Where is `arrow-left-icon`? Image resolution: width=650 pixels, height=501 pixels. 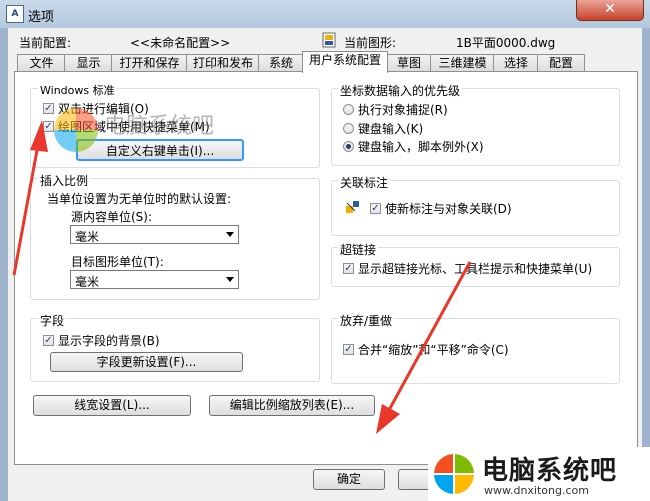 arrow-left-icon is located at coordinates (30, 198).